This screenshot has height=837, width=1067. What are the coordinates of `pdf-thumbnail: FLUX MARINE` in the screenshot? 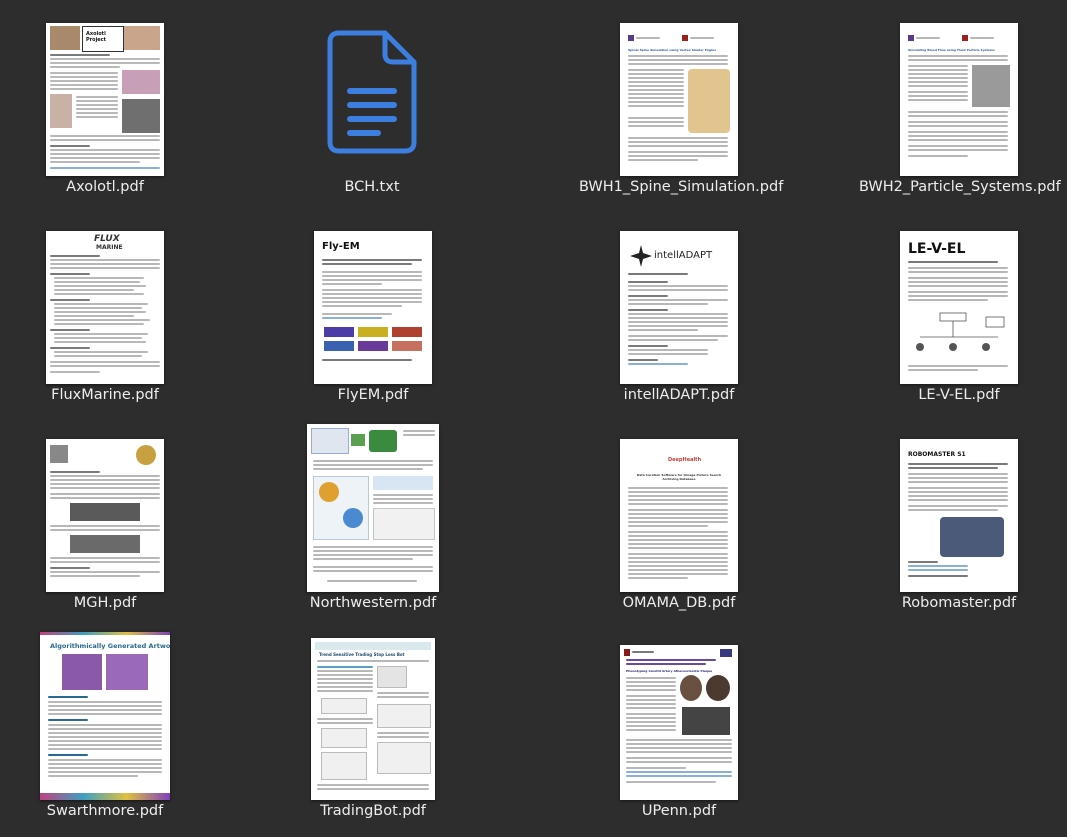 It's located at (105, 307).